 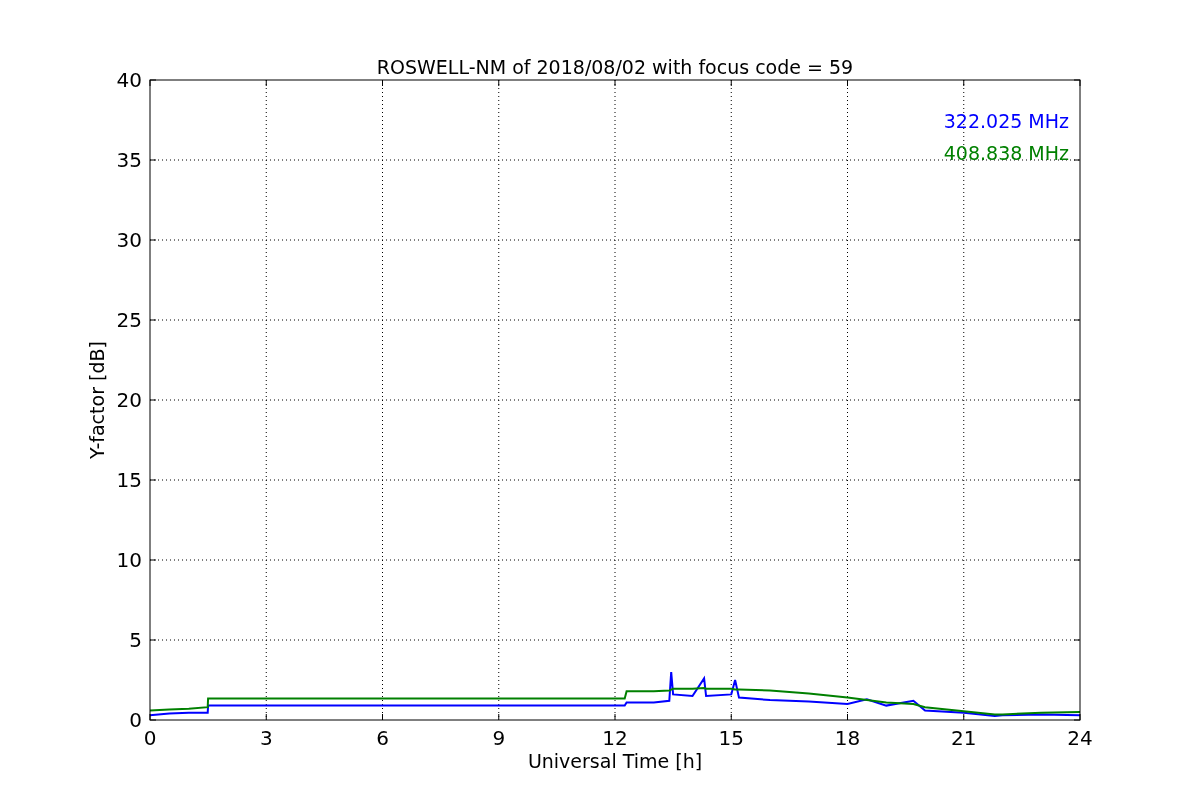 What do you see at coordinates (135, 720) in the screenshot?
I see `y-tick-label: 0` at bounding box center [135, 720].